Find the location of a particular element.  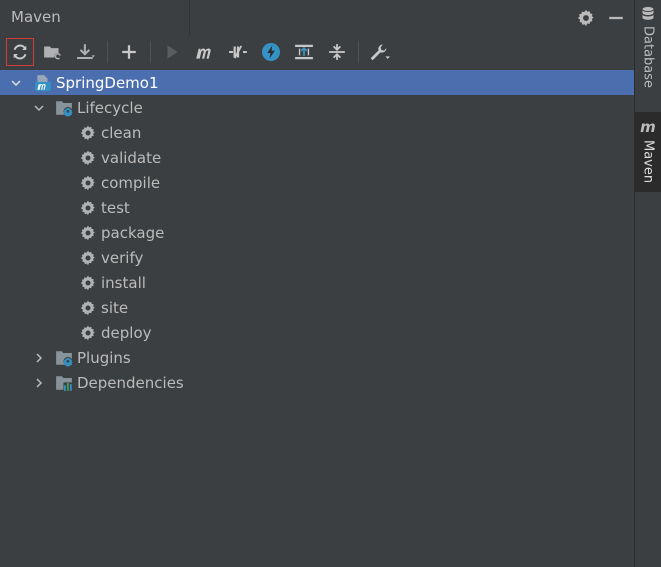

goal-row: clean is located at coordinates (317, 132).